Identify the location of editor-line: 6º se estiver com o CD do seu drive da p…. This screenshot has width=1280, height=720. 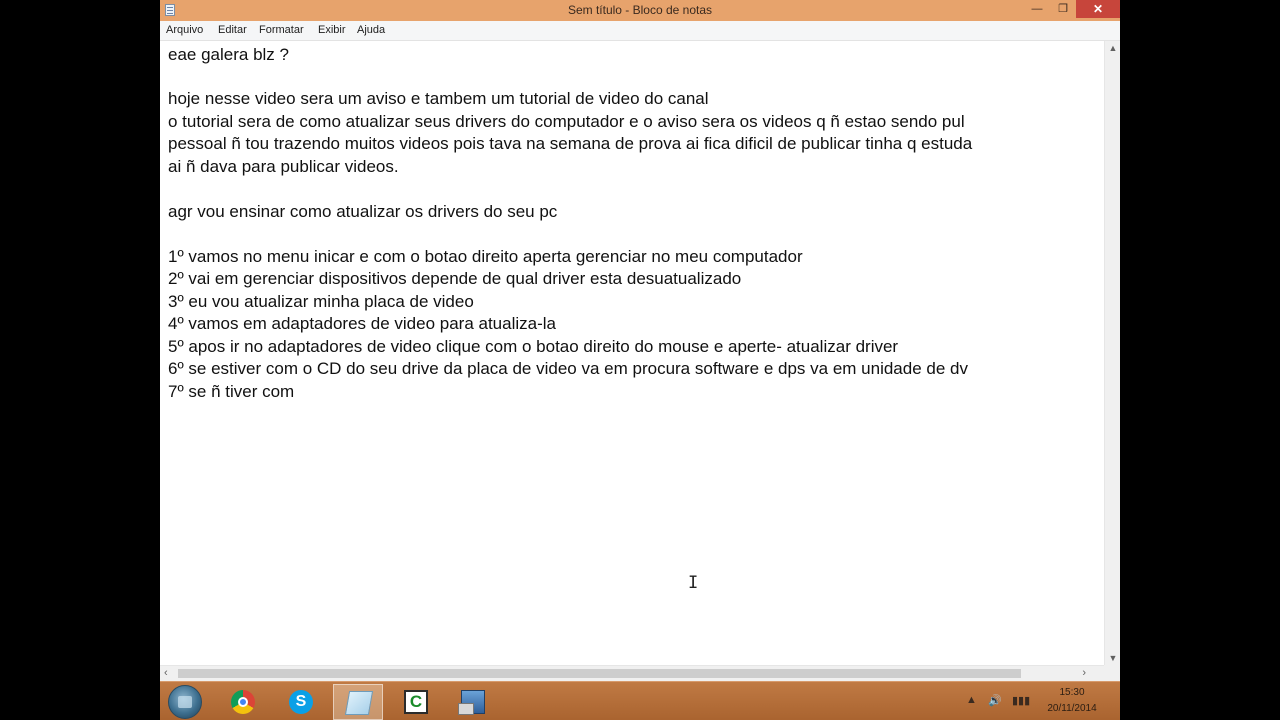
(568, 368).